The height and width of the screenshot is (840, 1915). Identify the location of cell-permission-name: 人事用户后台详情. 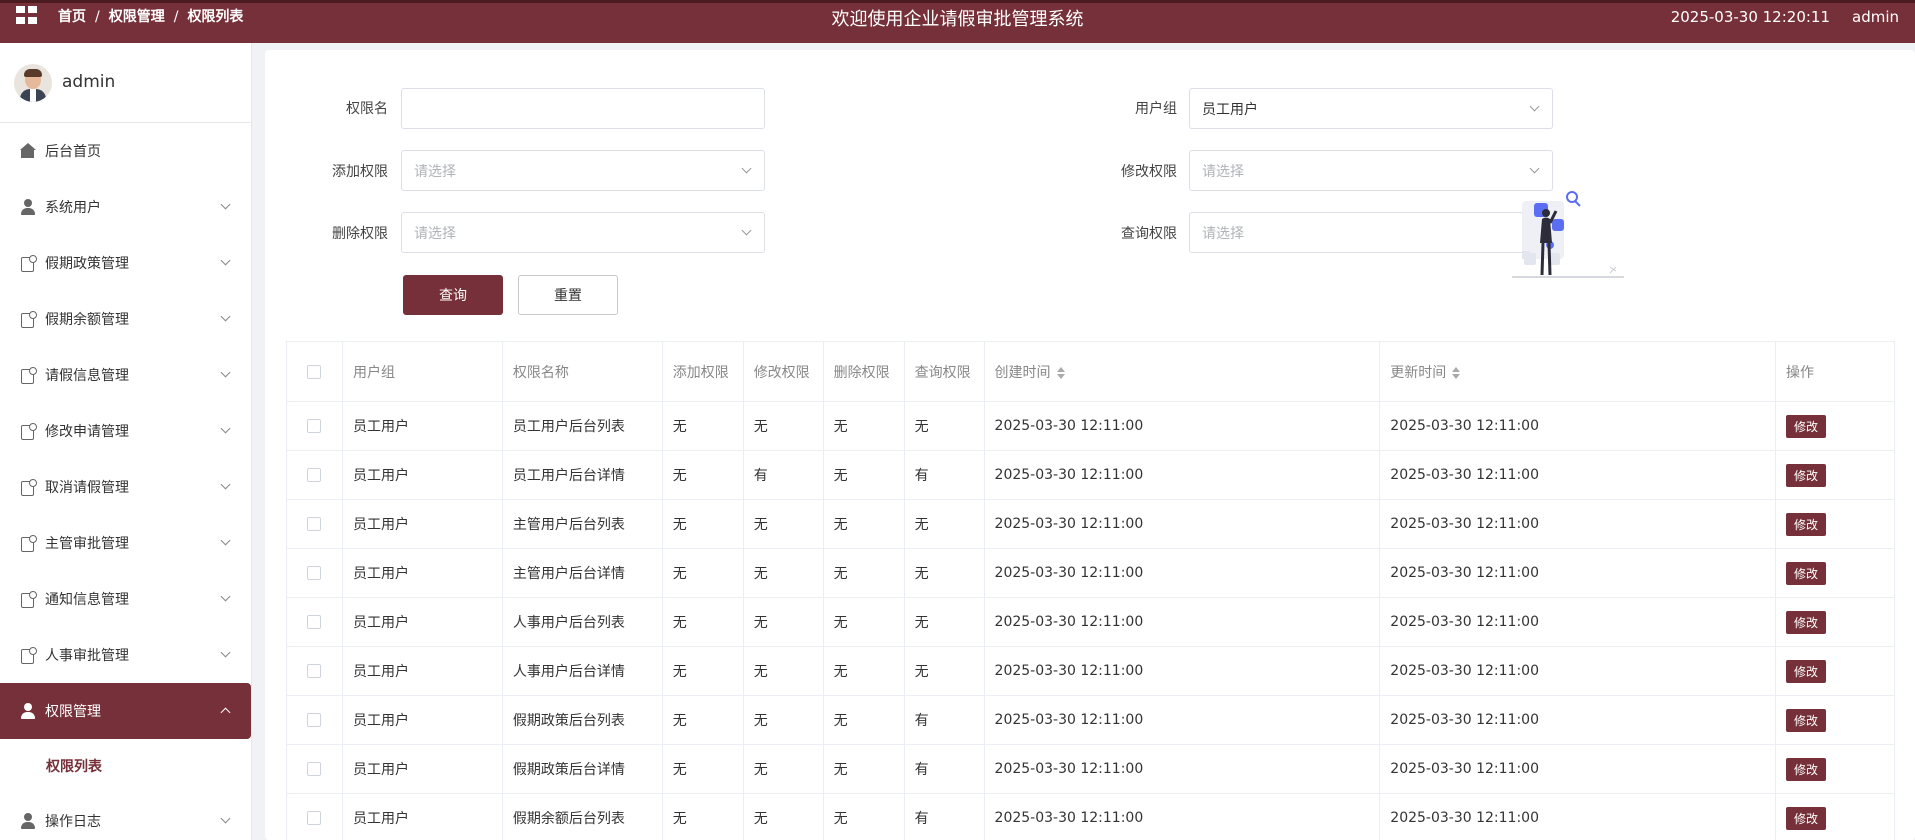
(582, 671).